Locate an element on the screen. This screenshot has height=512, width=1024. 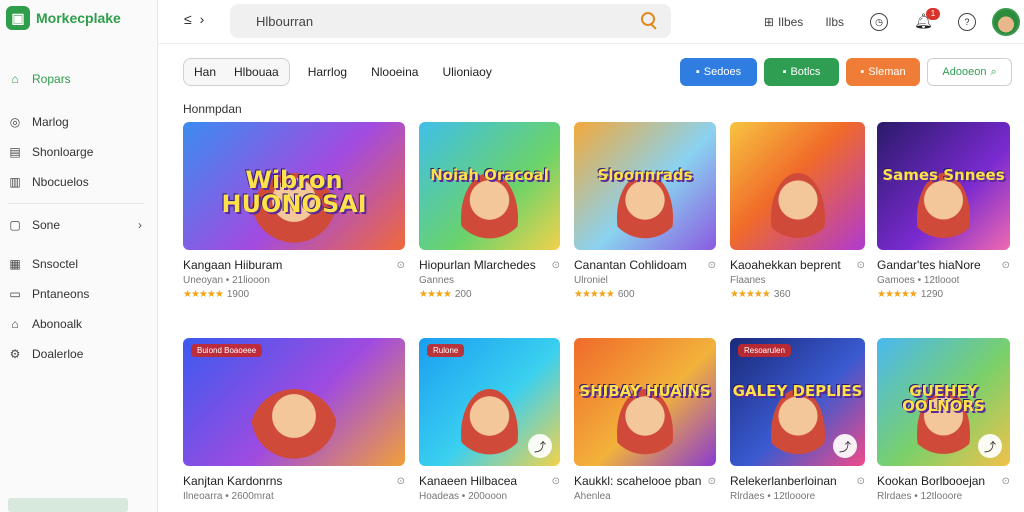
search-icon is located at coordinates (649, 21).